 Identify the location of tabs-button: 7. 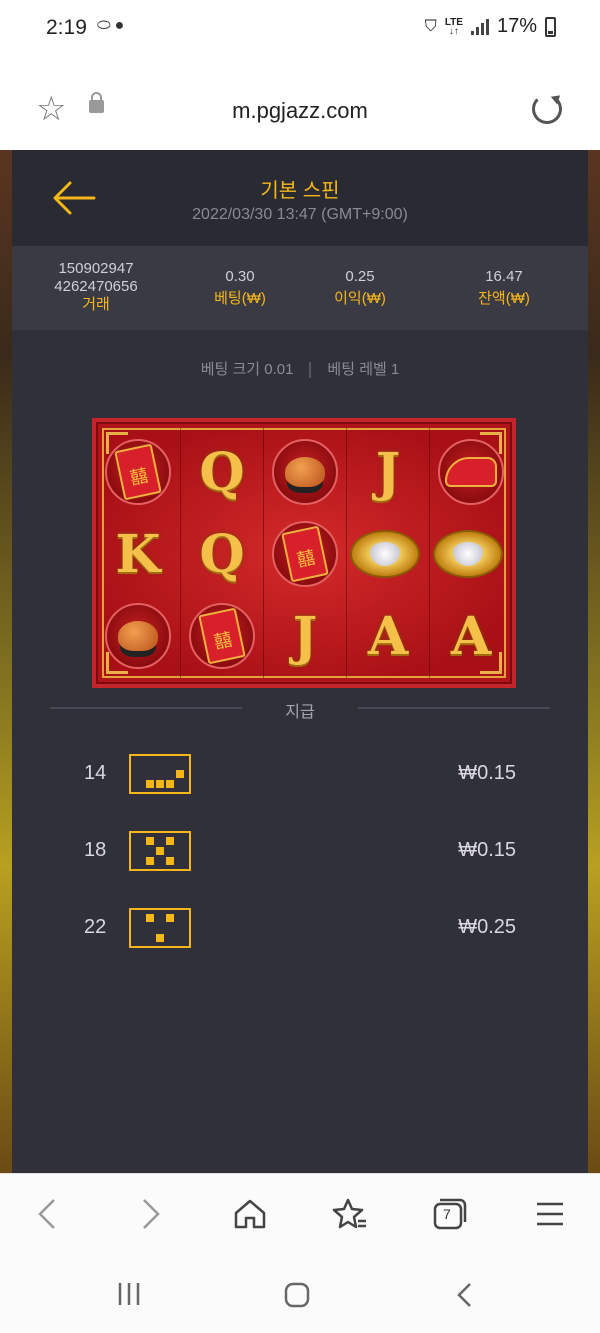
(450, 1214).